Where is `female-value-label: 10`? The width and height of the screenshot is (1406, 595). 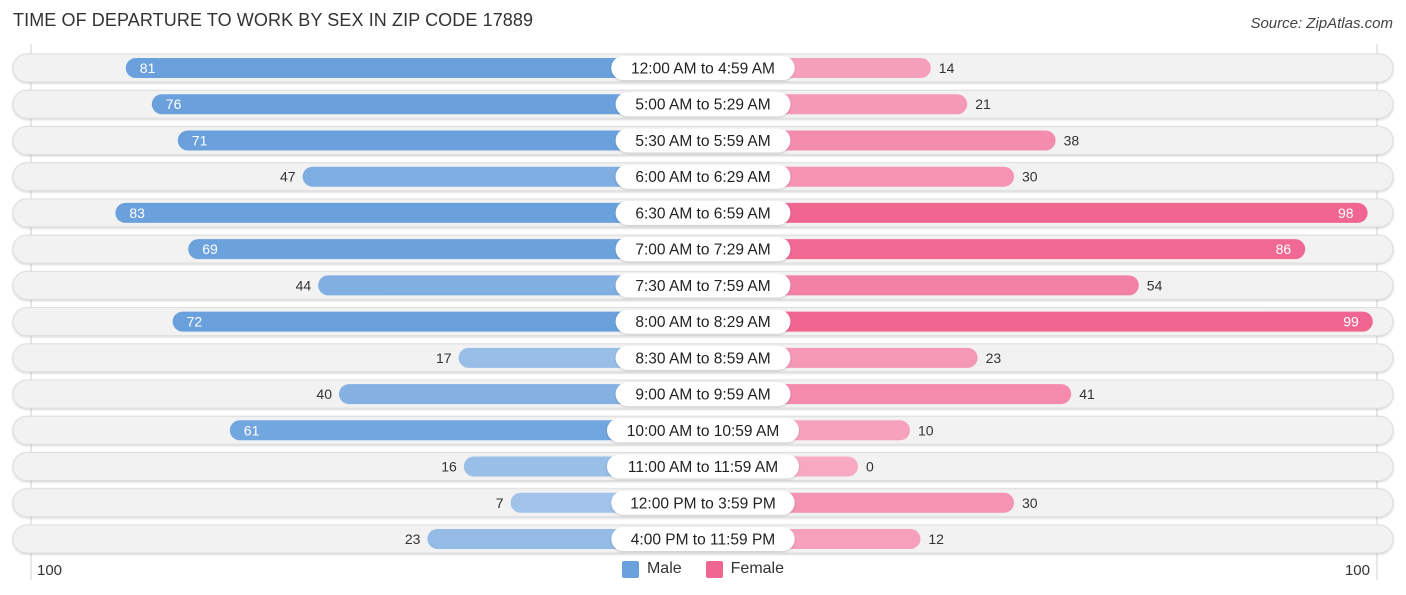
female-value-label: 10 is located at coordinates (926, 430).